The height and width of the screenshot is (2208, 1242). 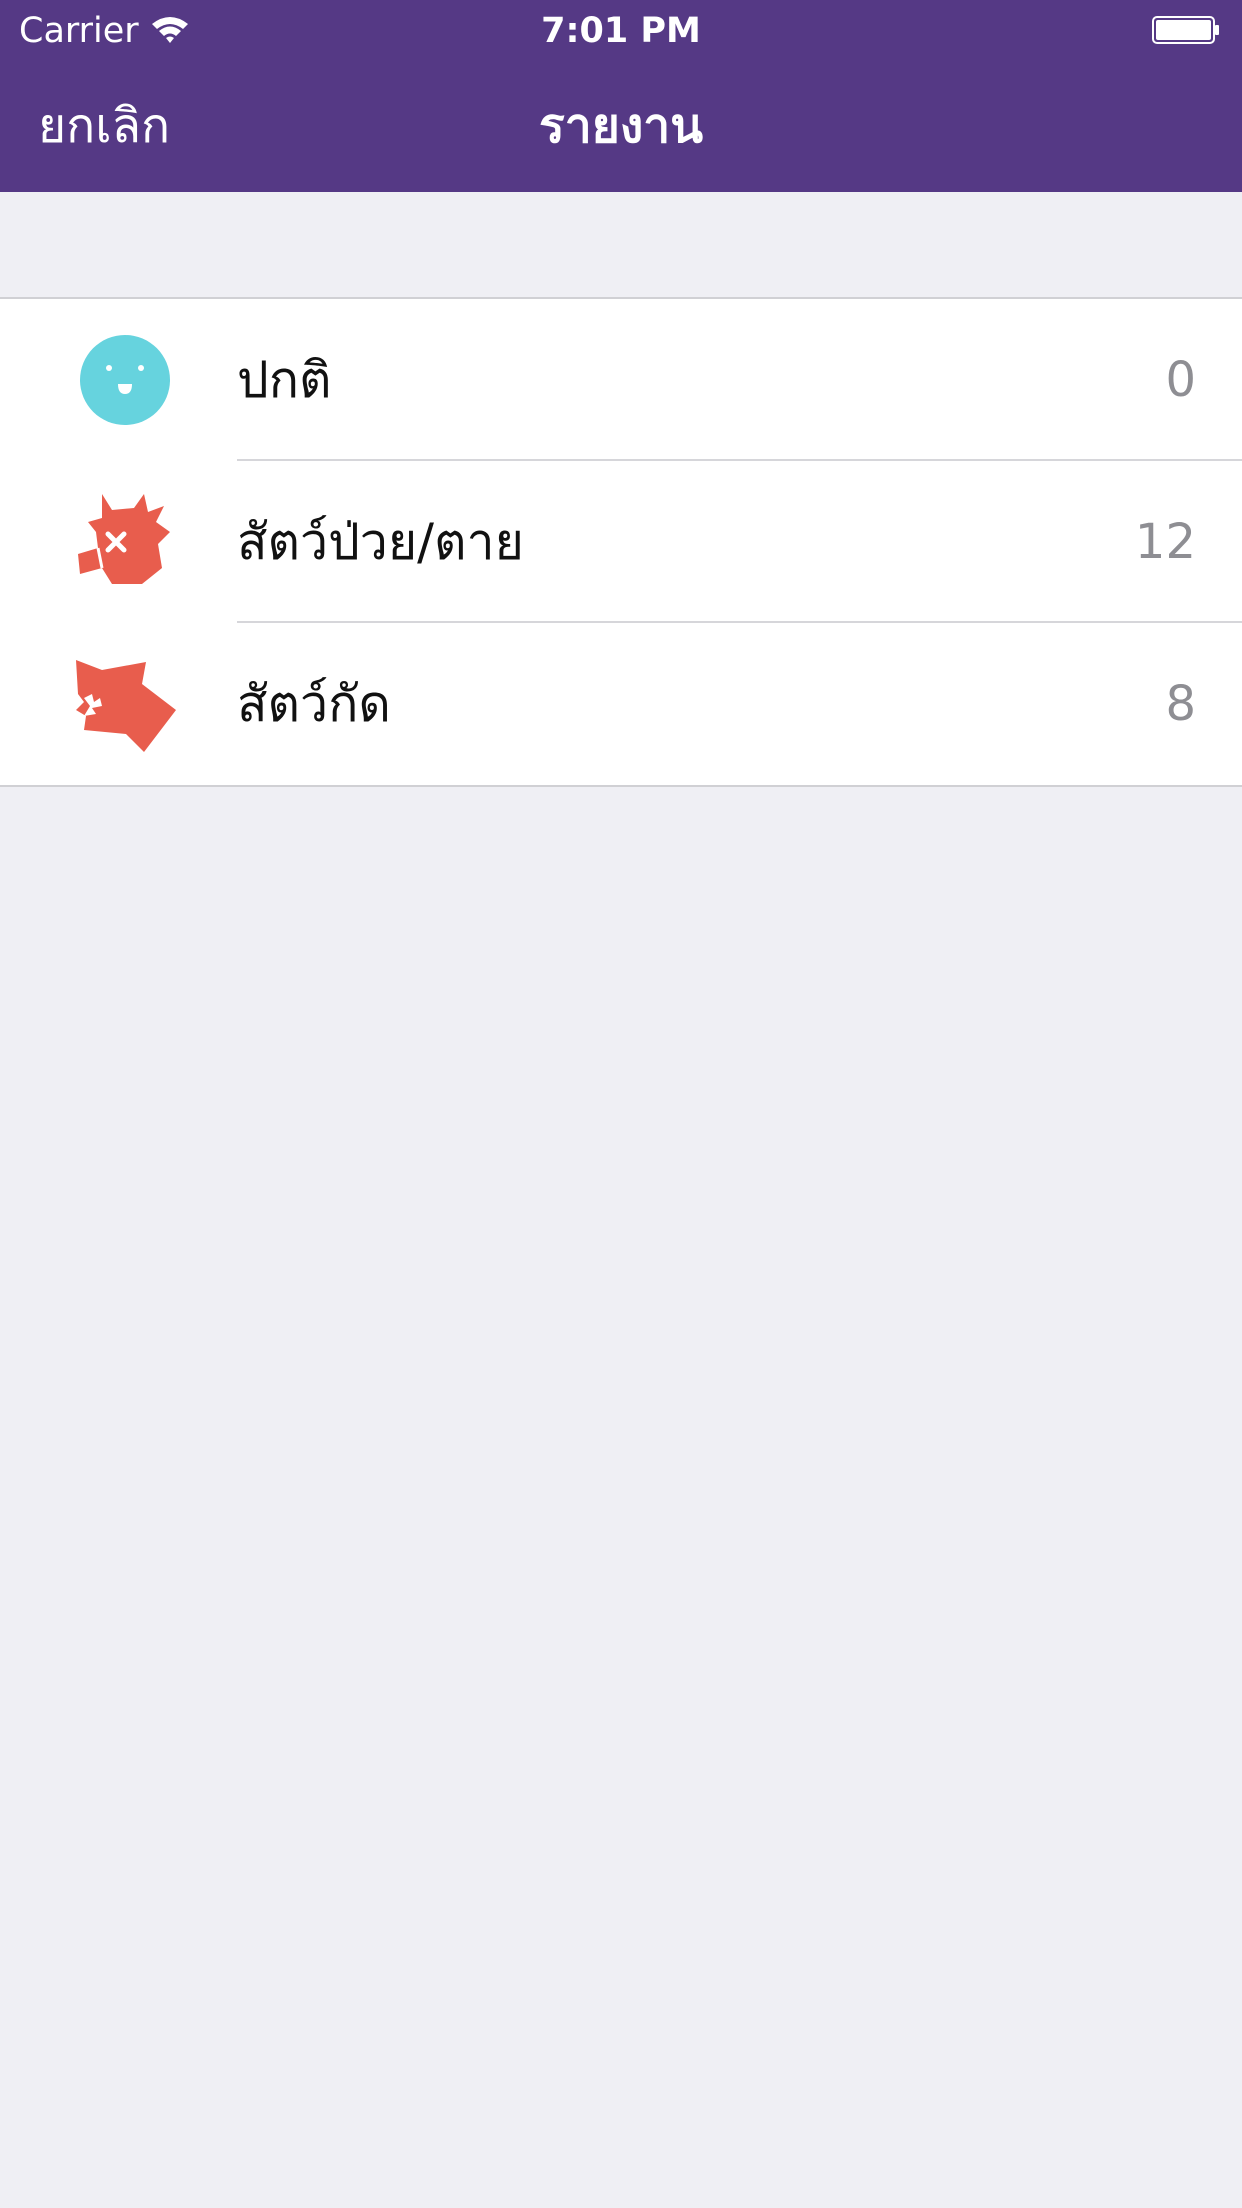 I want to click on list-item-sick-animal: สัตว์ป่วย/ตาย 12, so click(x=621, y=542).